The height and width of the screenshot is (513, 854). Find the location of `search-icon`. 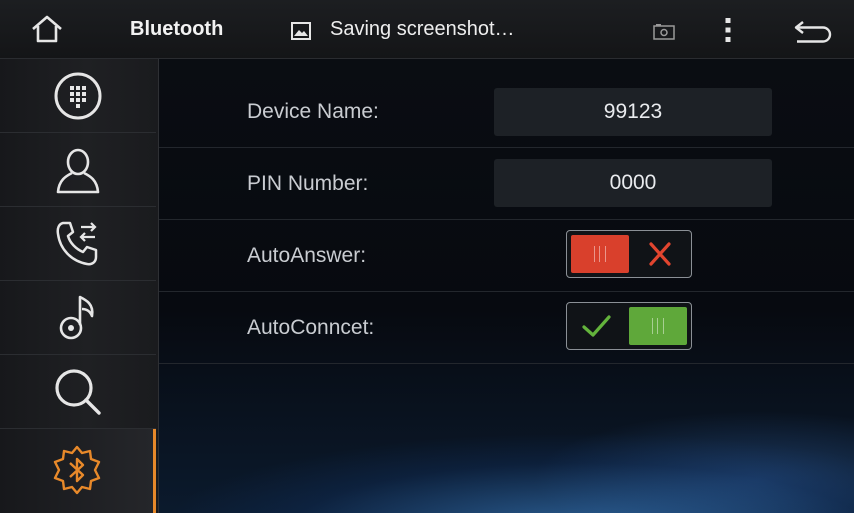

search-icon is located at coordinates (78, 391).